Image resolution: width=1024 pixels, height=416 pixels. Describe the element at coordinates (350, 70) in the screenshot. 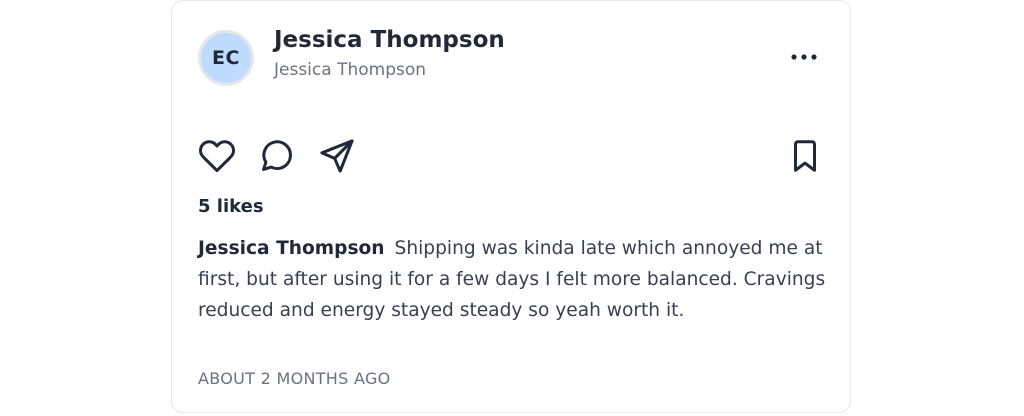

I see `author-username: Jessica Thompson` at that location.